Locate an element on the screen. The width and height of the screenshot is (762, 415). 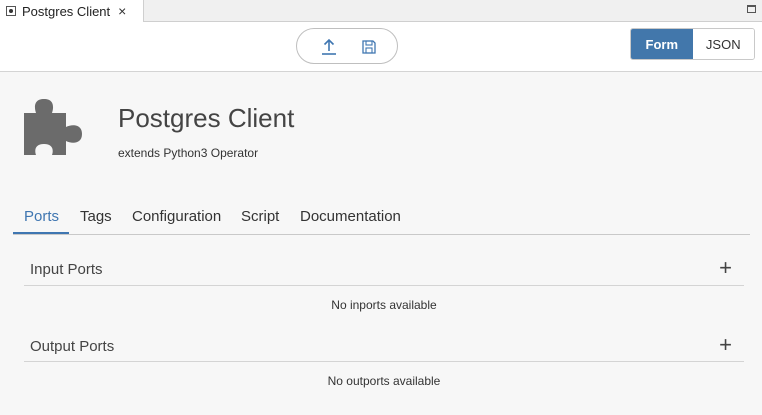
output-ports-empty-message: No outports available is located at coordinates (384, 381).